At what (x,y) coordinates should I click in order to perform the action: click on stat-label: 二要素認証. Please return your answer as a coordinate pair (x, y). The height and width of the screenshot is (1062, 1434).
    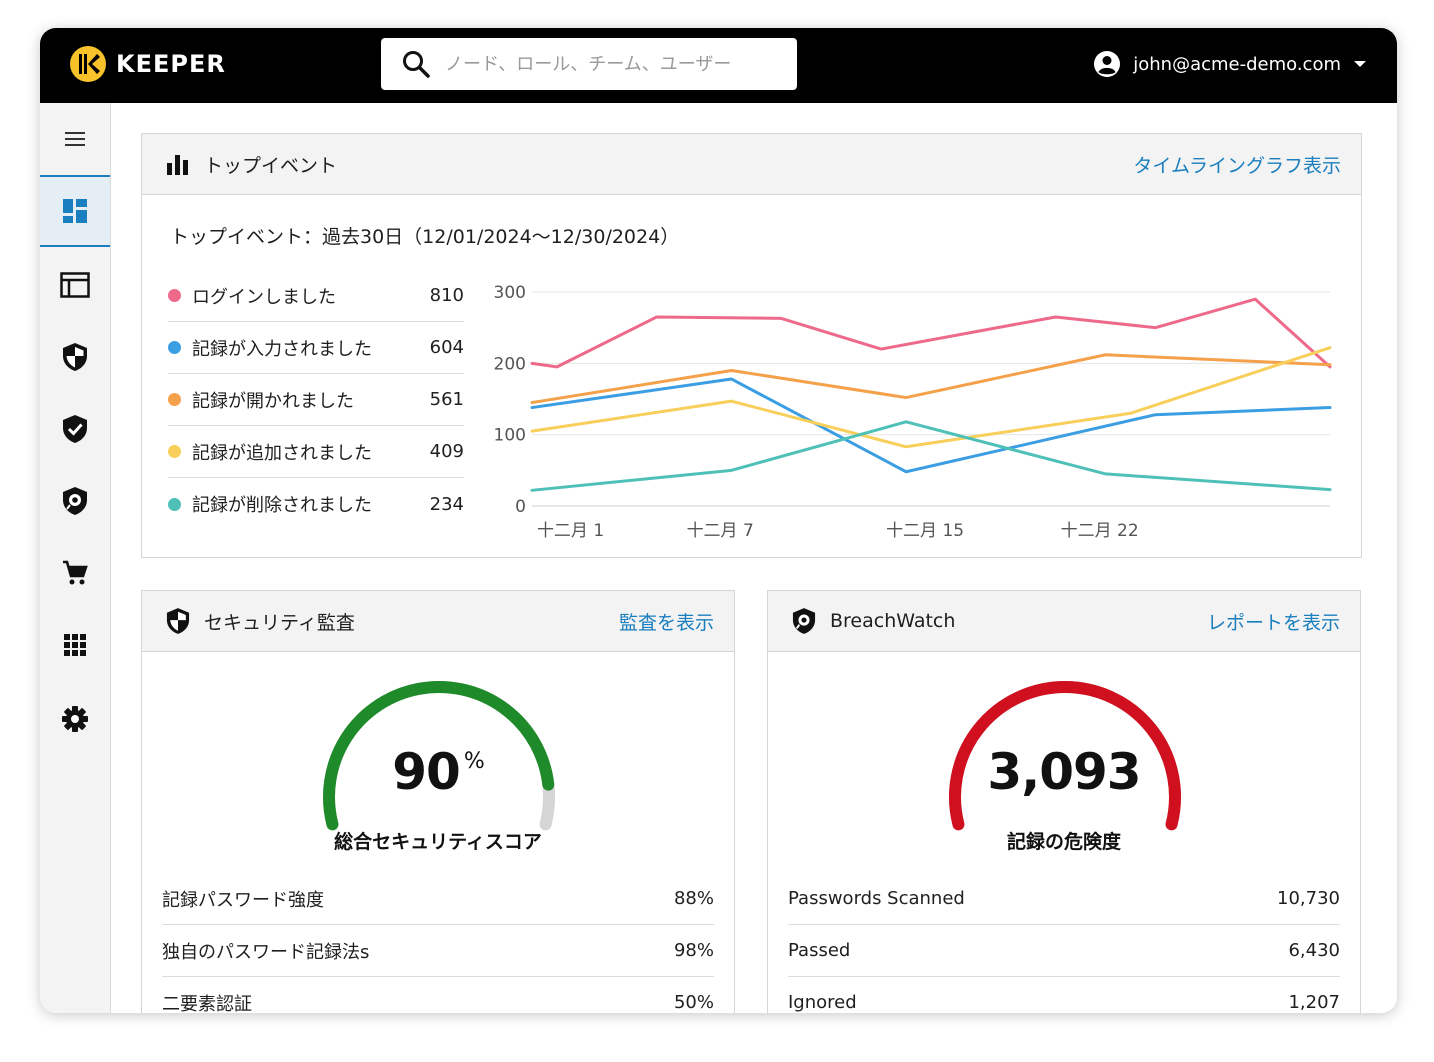
    Looking at the image, I should click on (207, 1003).